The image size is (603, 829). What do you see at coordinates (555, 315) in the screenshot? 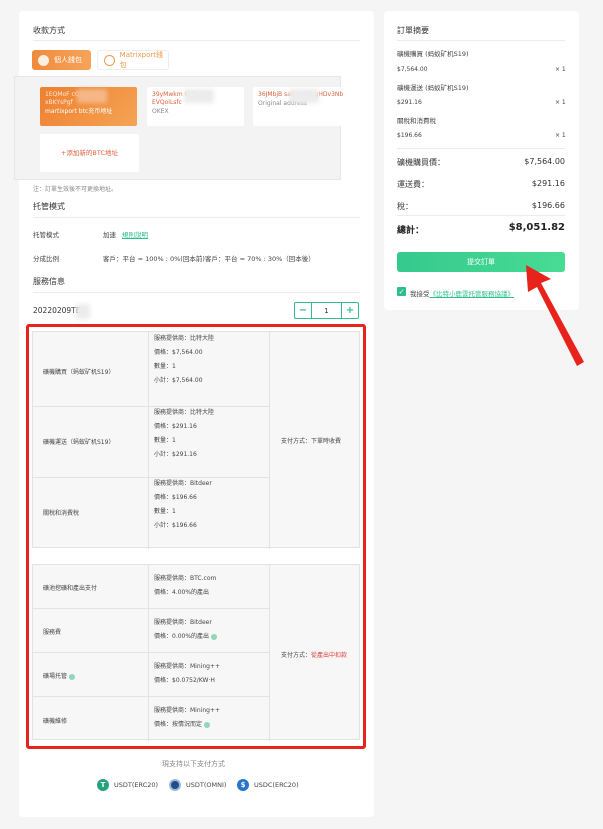
I see `annotation-arrow-icon` at bounding box center [555, 315].